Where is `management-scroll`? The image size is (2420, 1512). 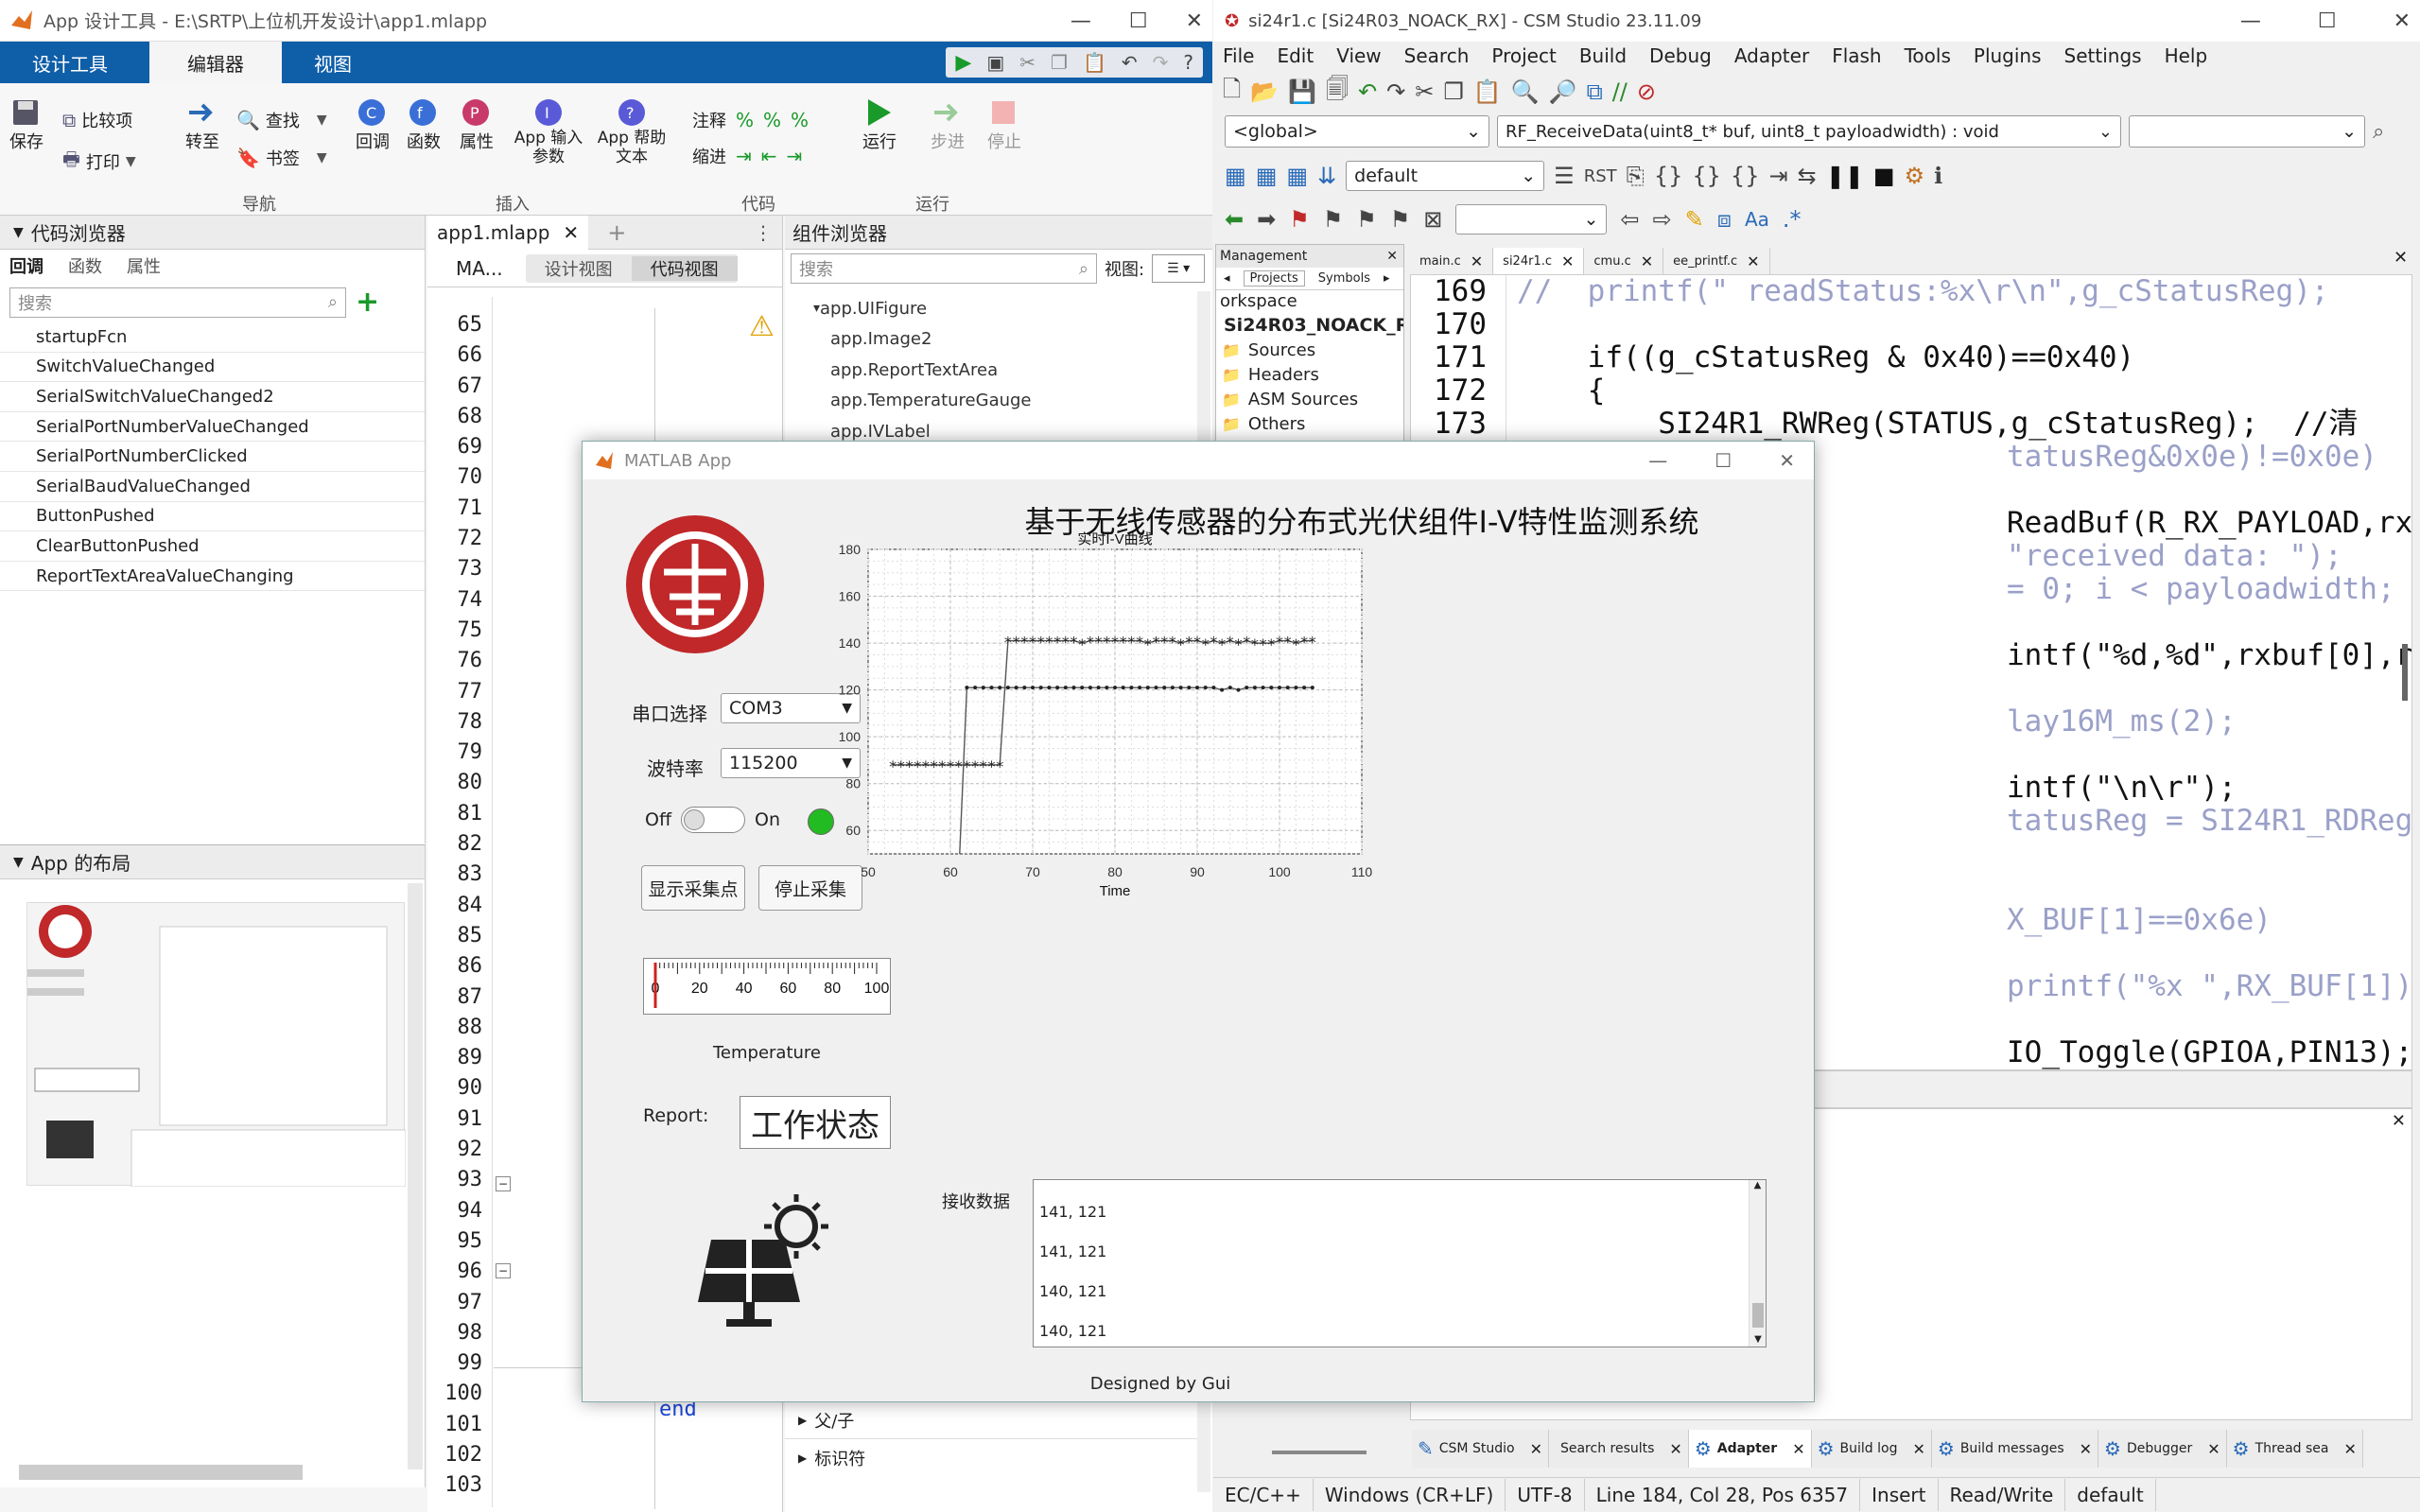
management-scroll is located at coordinates (1310, 1441).